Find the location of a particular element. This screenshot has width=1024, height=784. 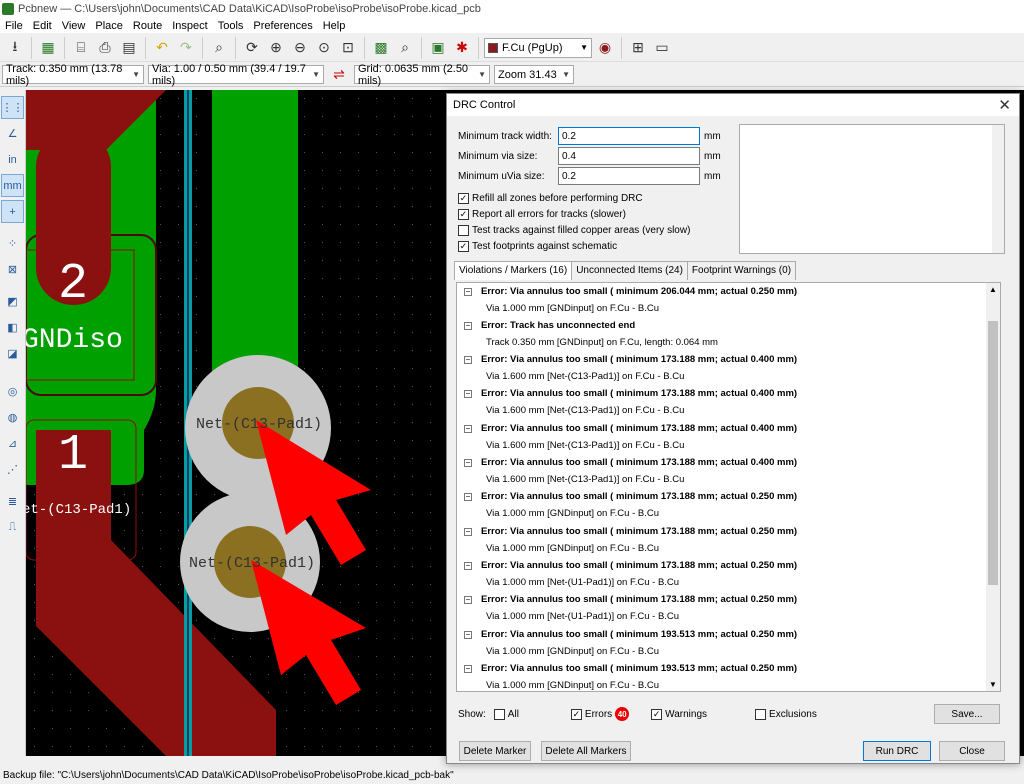

grid-toggle-icon: ⋮⋮ is located at coordinates (12, 107).